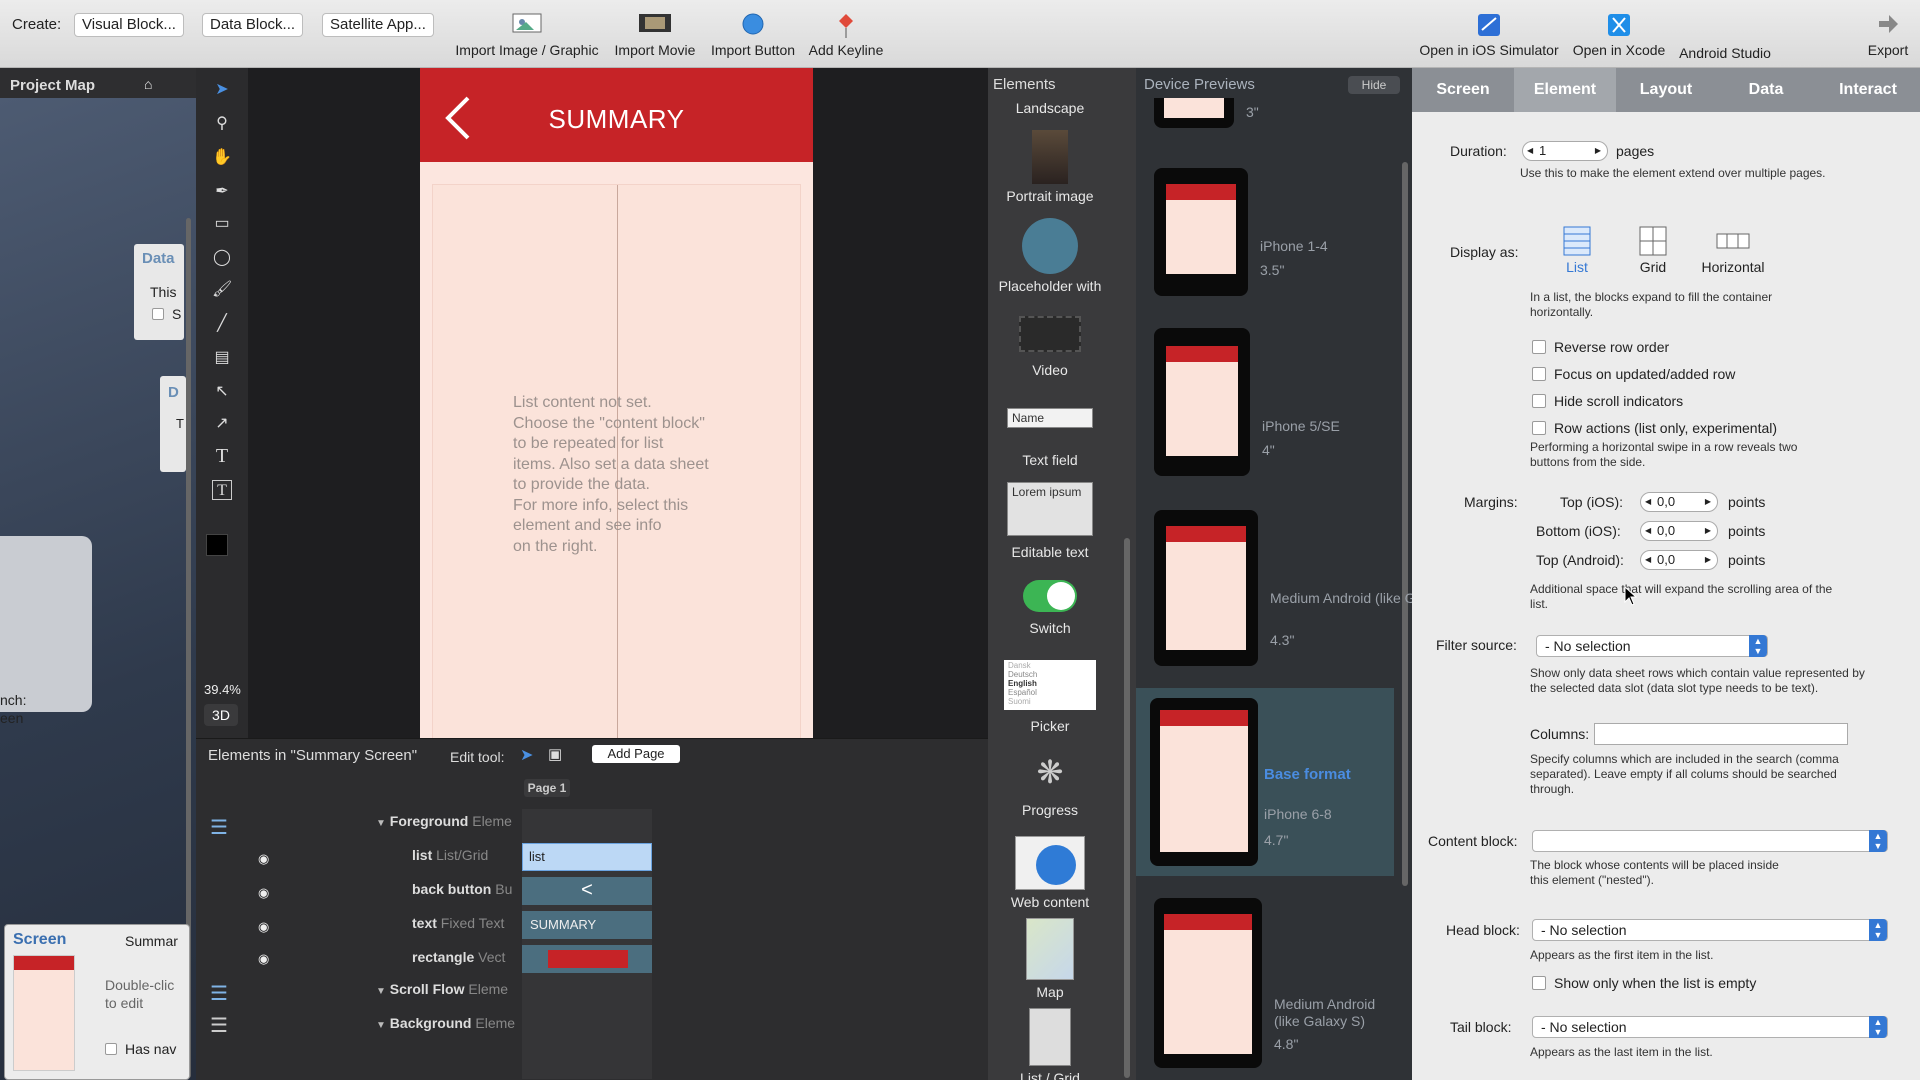 This screenshot has width=1920, height=1080. What do you see at coordinates (1272, 402) in the screenshot?
I see `device-preview-iphone-5-se: iPhone 5/SE 4"` at bounding box center [1272, 402].